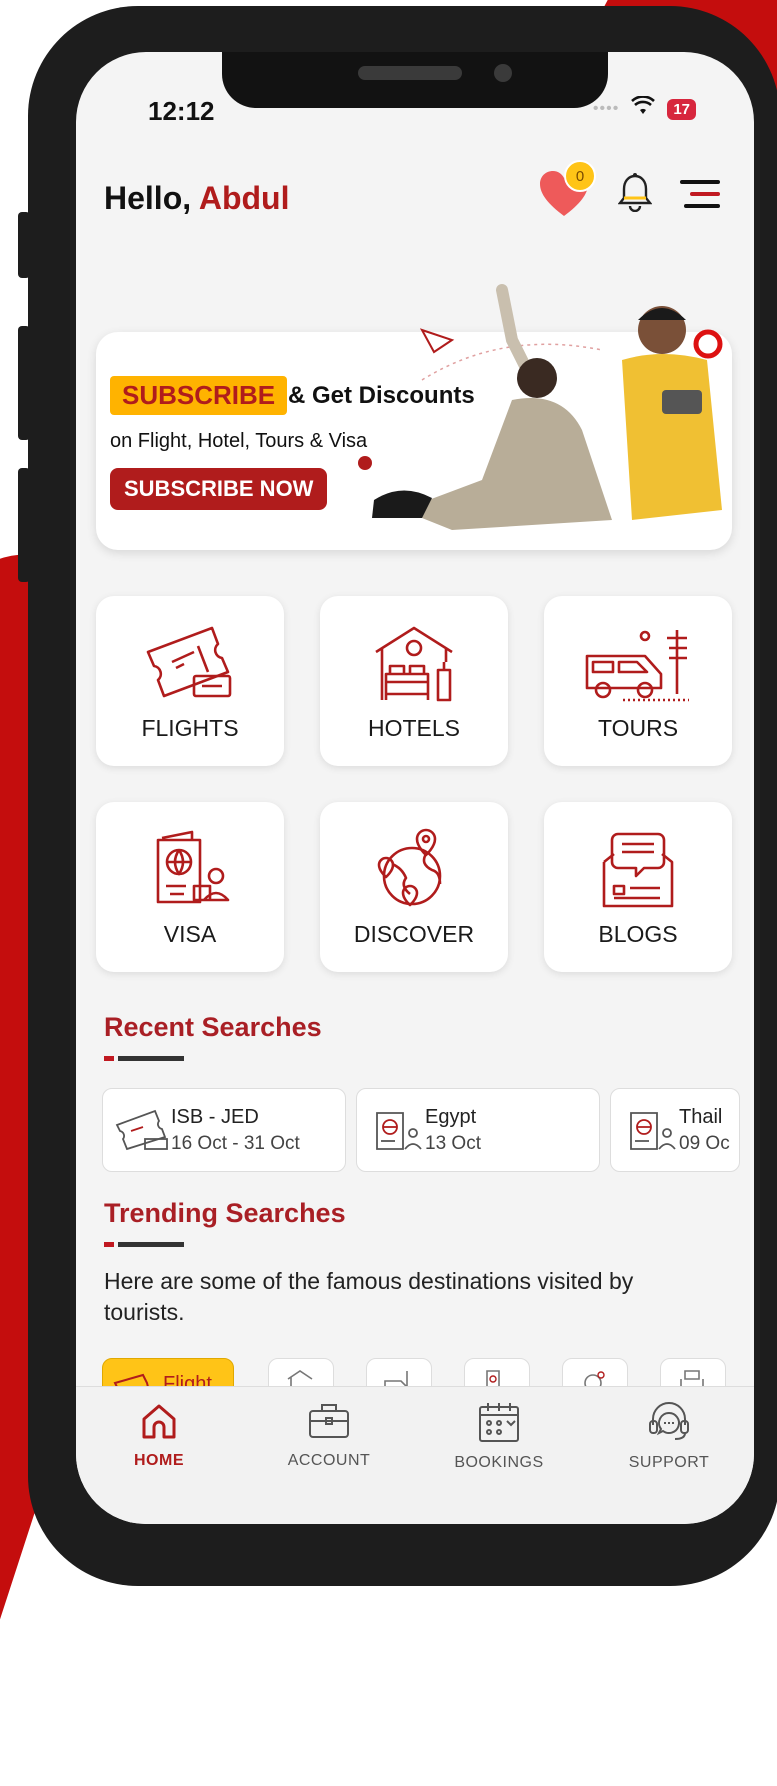 The height and width of the screenshot is (1786, 777). Describe the element at coordinates (414, 934) in the screenshot. I see `service-label: DISCOVER` at that location.